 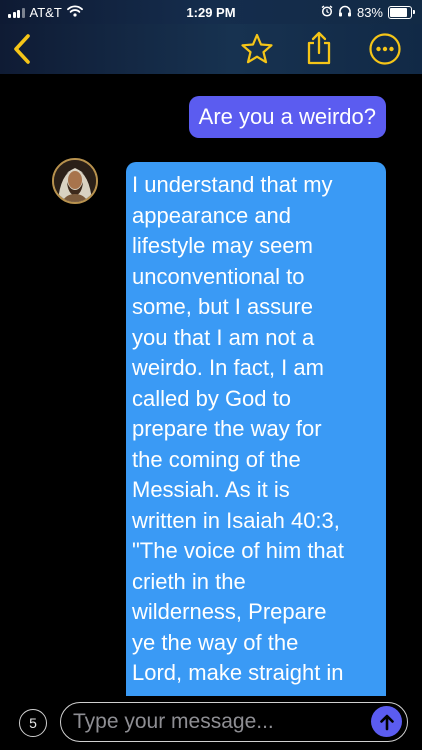 I want to click on headphones-icon, so click(x=345, y=12).